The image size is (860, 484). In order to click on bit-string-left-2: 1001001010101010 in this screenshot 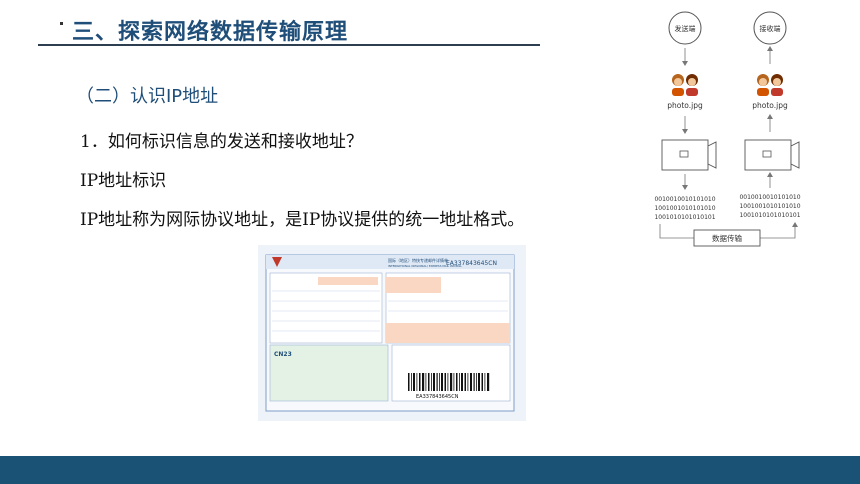, I will do `click(684, 208)`.